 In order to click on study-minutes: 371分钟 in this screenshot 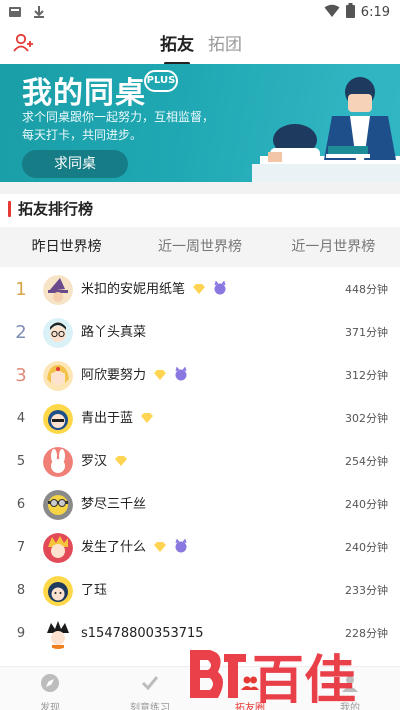, I will do `click(366, 332)`.